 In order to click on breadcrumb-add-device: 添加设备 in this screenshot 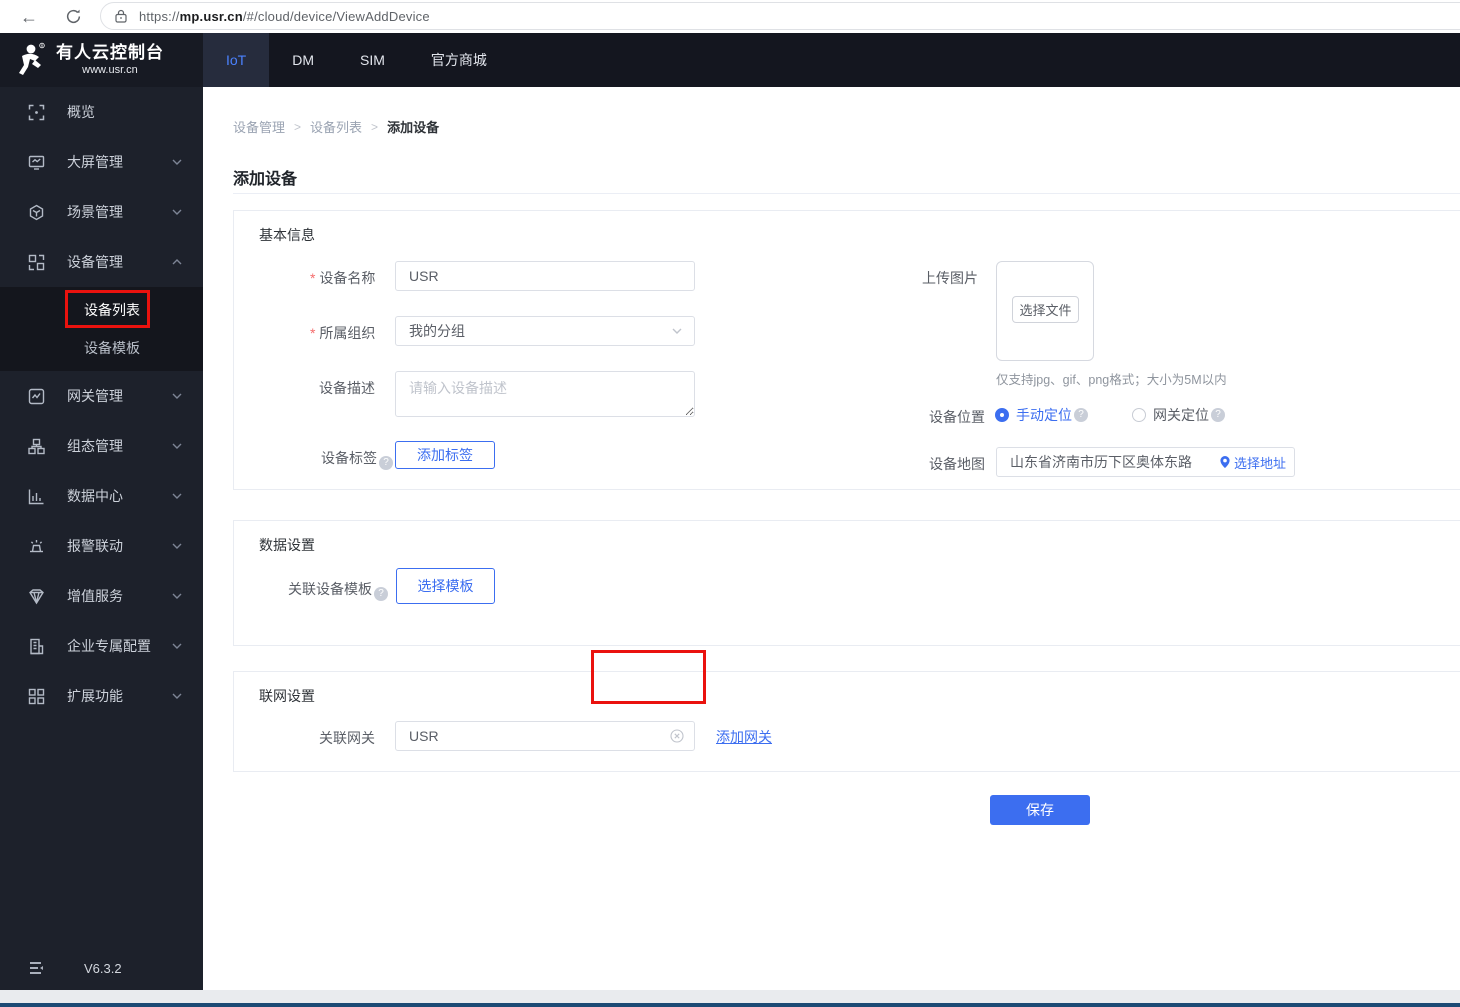, I will do `click(413, 127)`.